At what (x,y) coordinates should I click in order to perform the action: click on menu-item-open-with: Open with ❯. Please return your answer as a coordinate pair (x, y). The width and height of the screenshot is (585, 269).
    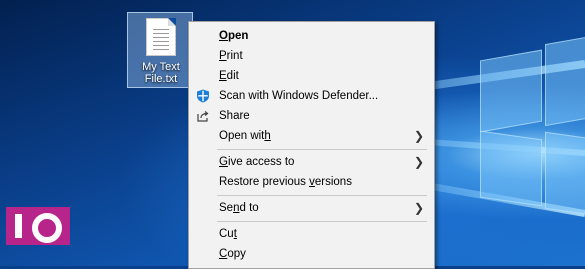
    Looking at the image, I should click on (311, 136).